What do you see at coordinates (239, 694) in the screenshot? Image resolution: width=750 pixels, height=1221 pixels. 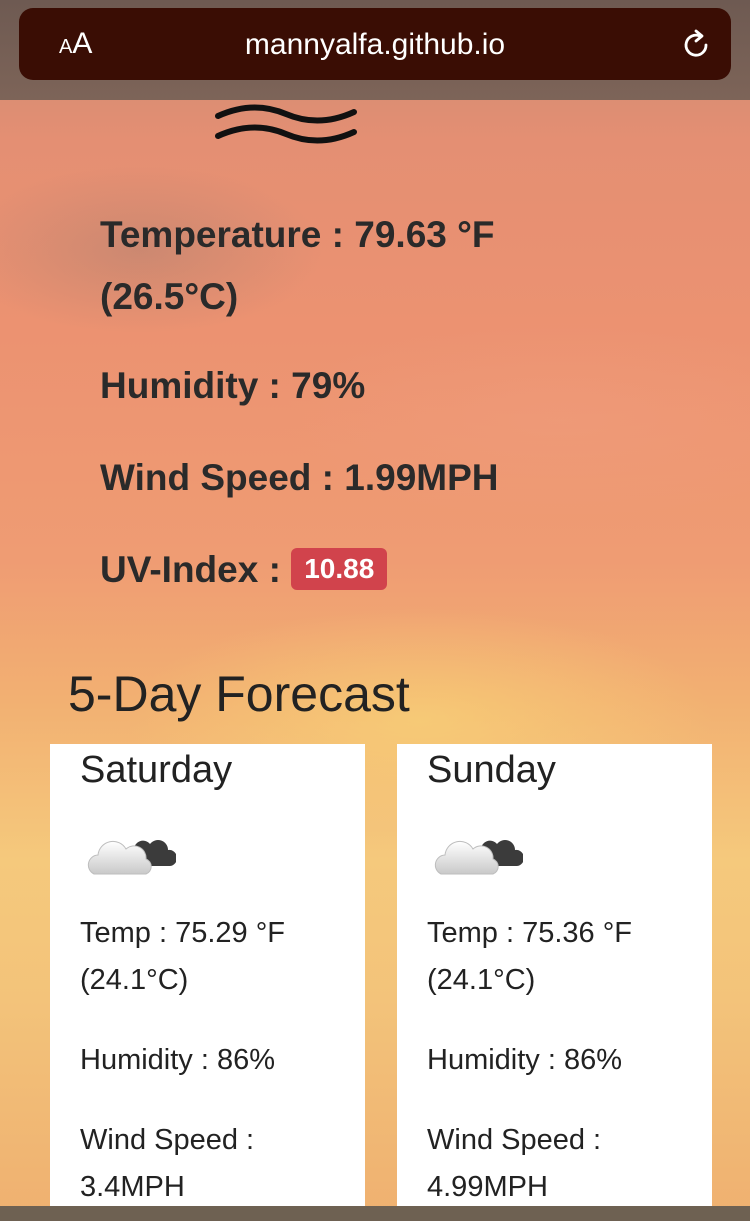 I see `forecast-heading: 5-Day Forecast` at bounding box center [239, 694].